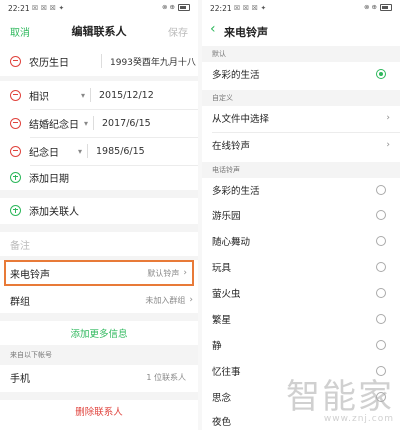 Image resolution: width=400 pixels, height=430 pixels. Describe the element at coordinates (340, 397) in the screenshot. I see `watermark-logo: 智能家` at that location.